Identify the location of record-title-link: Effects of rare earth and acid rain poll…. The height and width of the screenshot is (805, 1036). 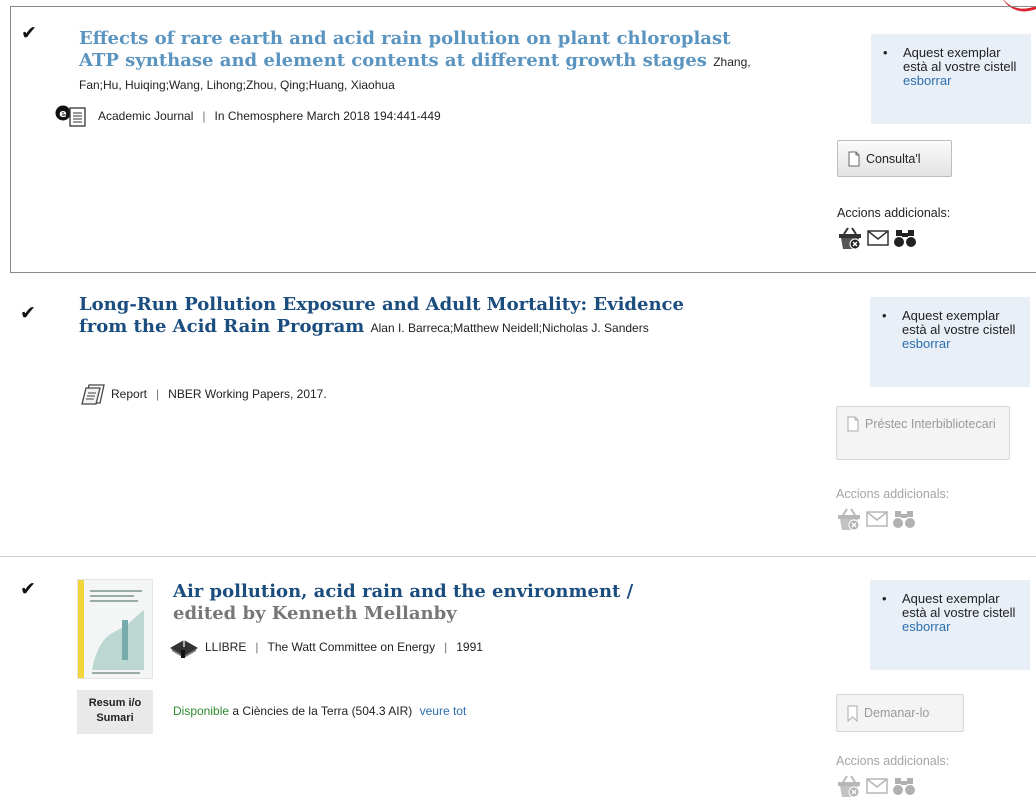
(404, 49).